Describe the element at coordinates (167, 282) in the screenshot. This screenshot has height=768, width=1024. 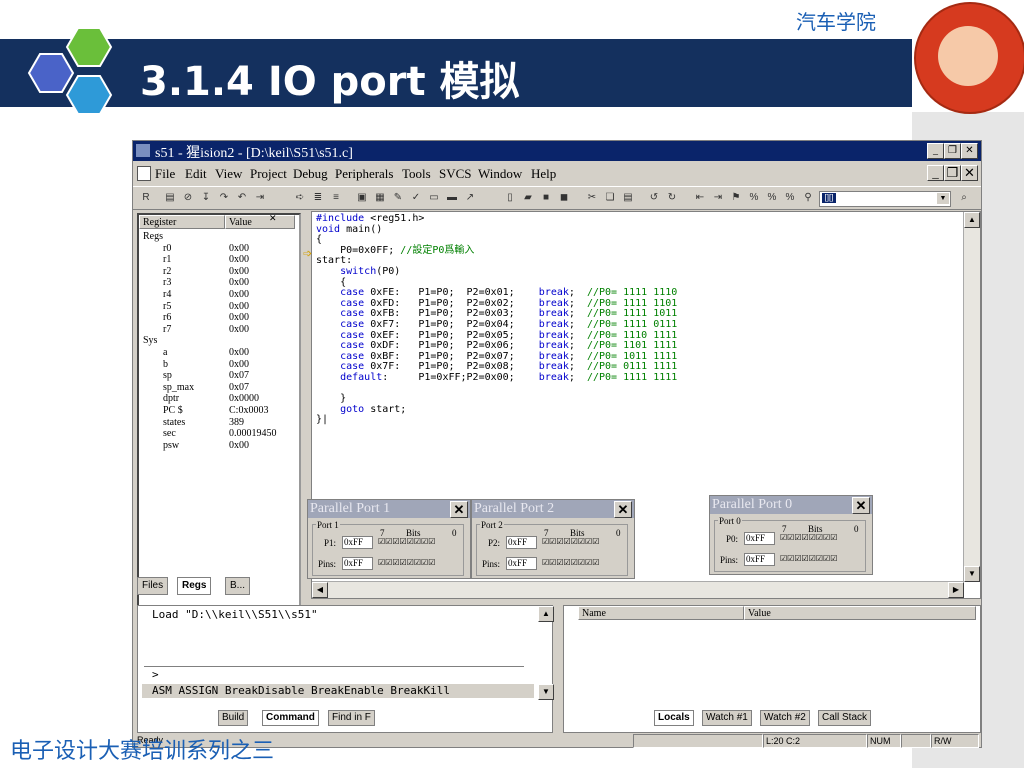
I see `register-name: r3` at that location.